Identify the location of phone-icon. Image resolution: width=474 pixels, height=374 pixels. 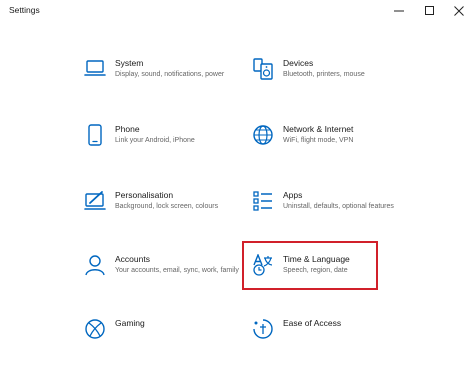
(95, 135).